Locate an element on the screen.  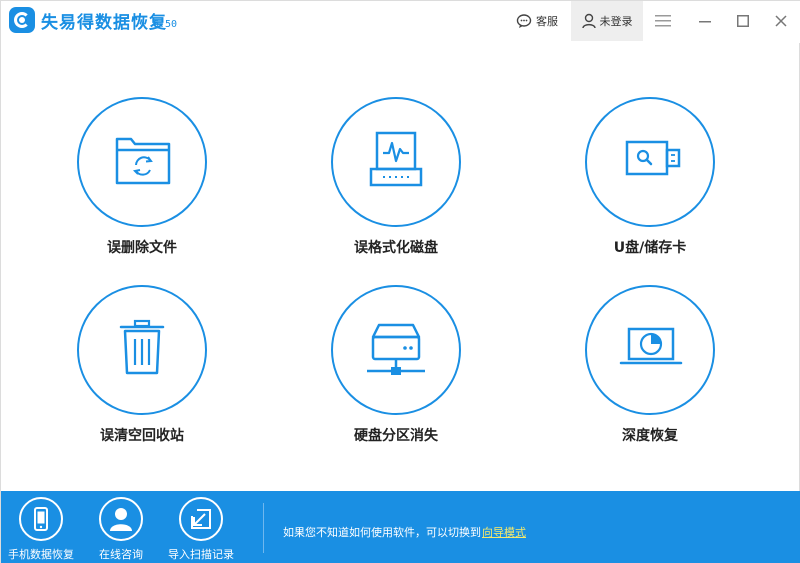
footer-button-label: 导入扫描记录 is located at coordinates (201, 554).